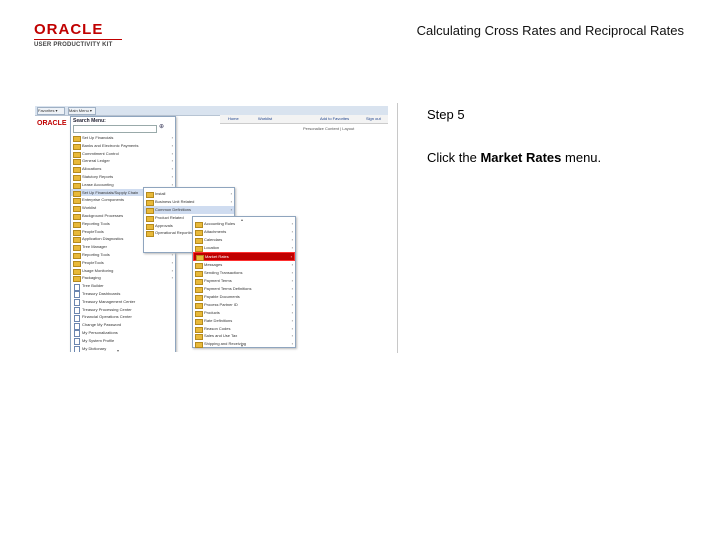 Image resolution: width=720 pixels, height=540 pixels. Describe the element at coordinates (160, 193) in the screenshot. I see `menu-item-label: Install` at that location.